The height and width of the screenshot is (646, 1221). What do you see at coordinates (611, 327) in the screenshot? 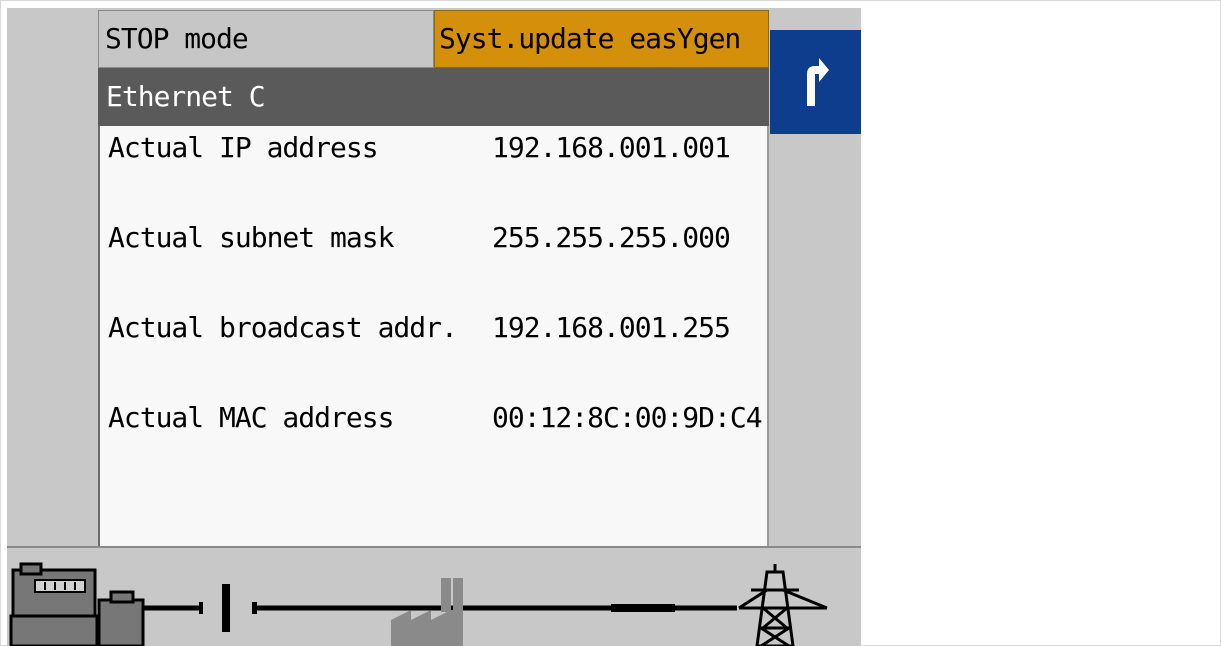
I see `broadcast-address-value: 192.168.001.255` at bounding box center [611, 327].